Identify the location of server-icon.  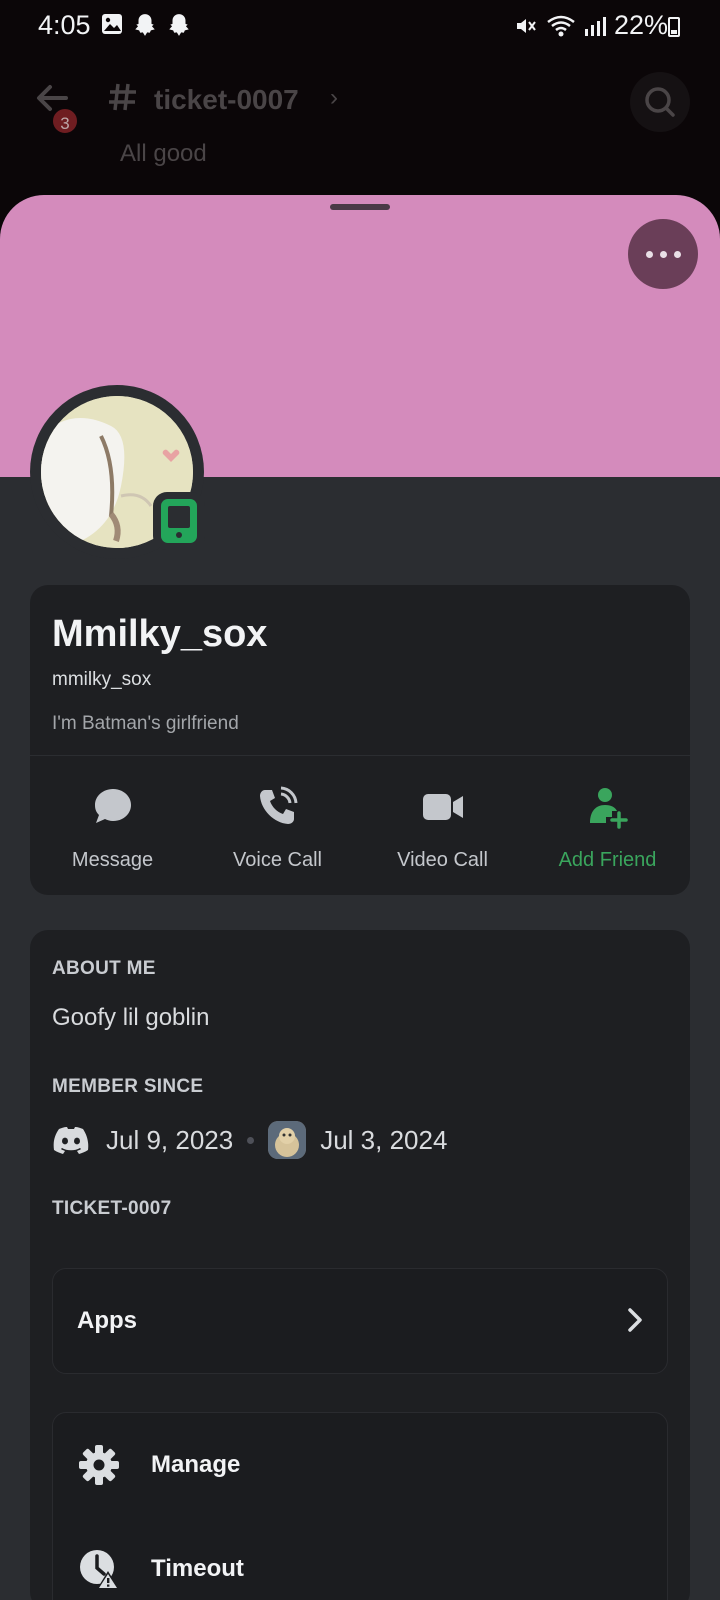
(287, 1140).